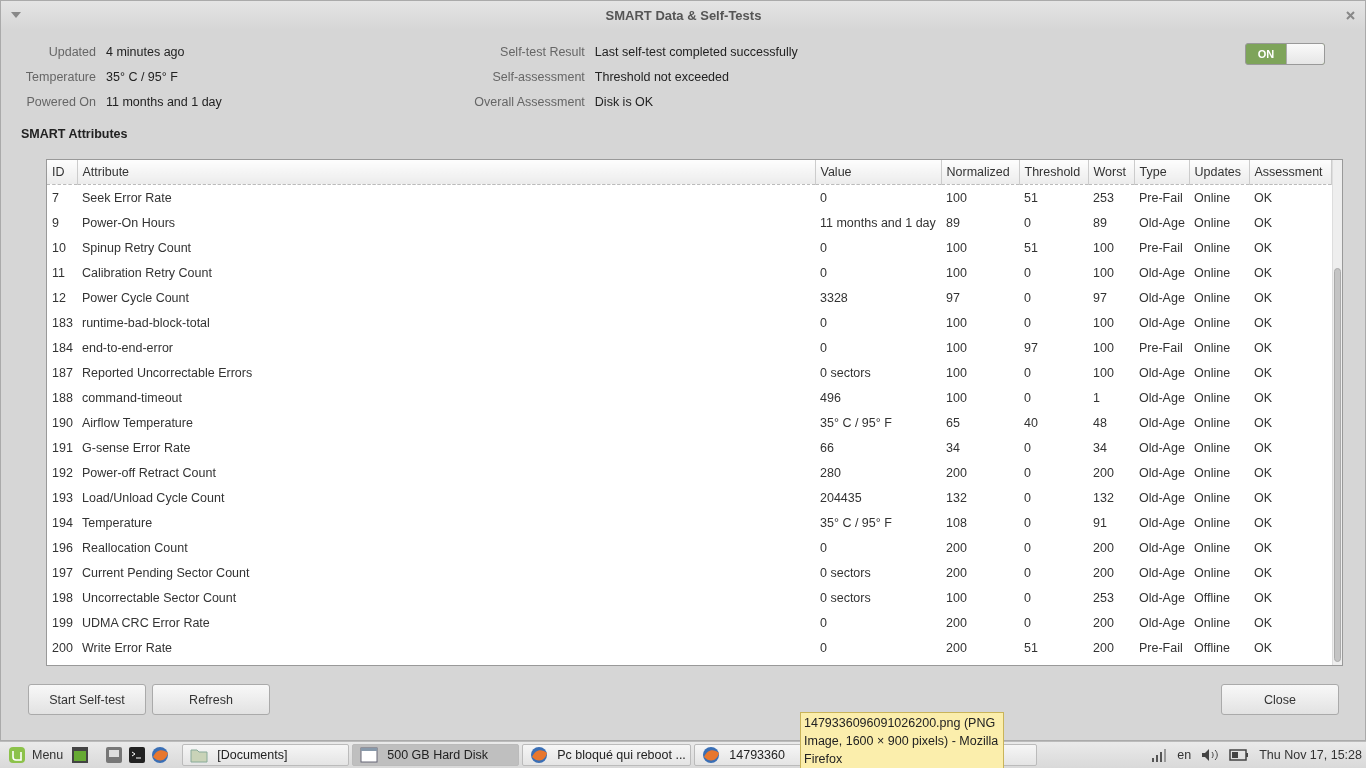 This screenshot has height=768, width=1366. What do you see at coordinates (55, 223) in the screenshot?
I see `table-cell-text: 9` at bounding box center [55, 223].